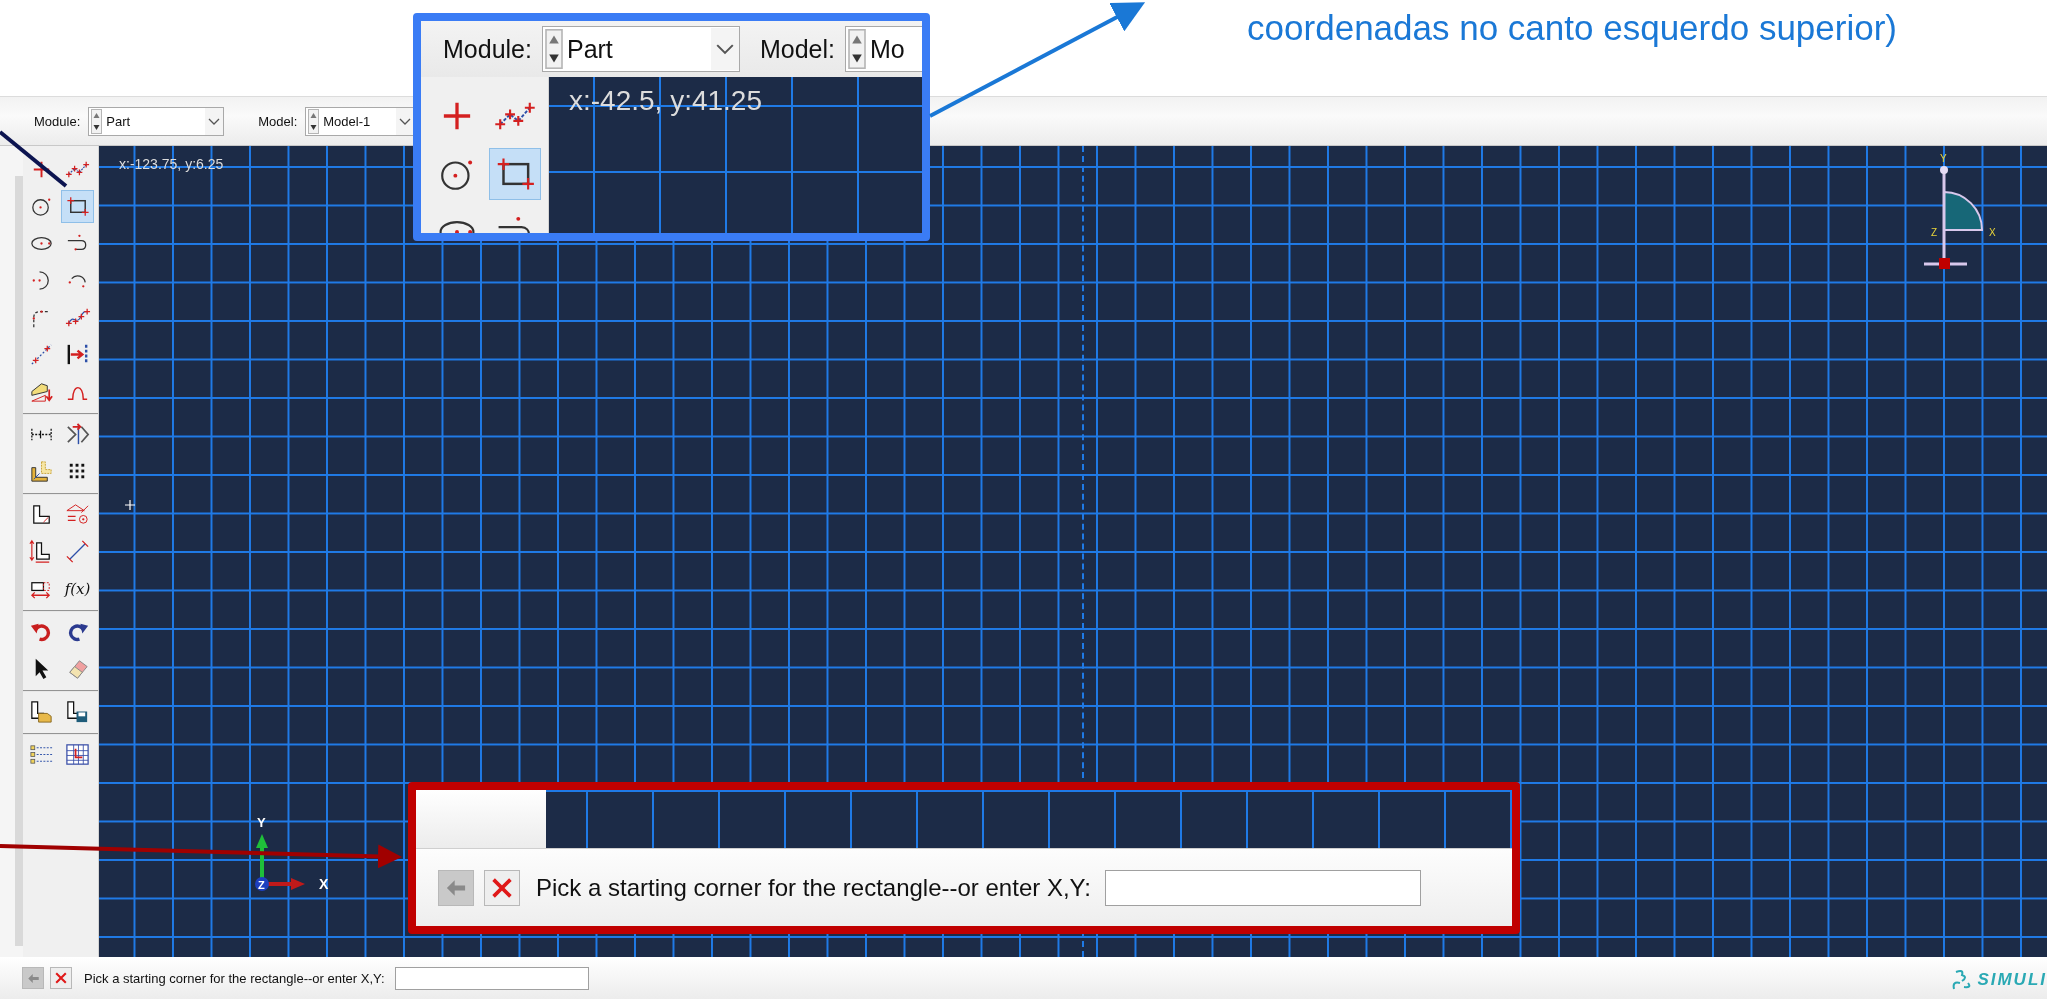  Describe the element at coordinates (1992, 232) in the screenshot. I see `axis-label: X` at that location.